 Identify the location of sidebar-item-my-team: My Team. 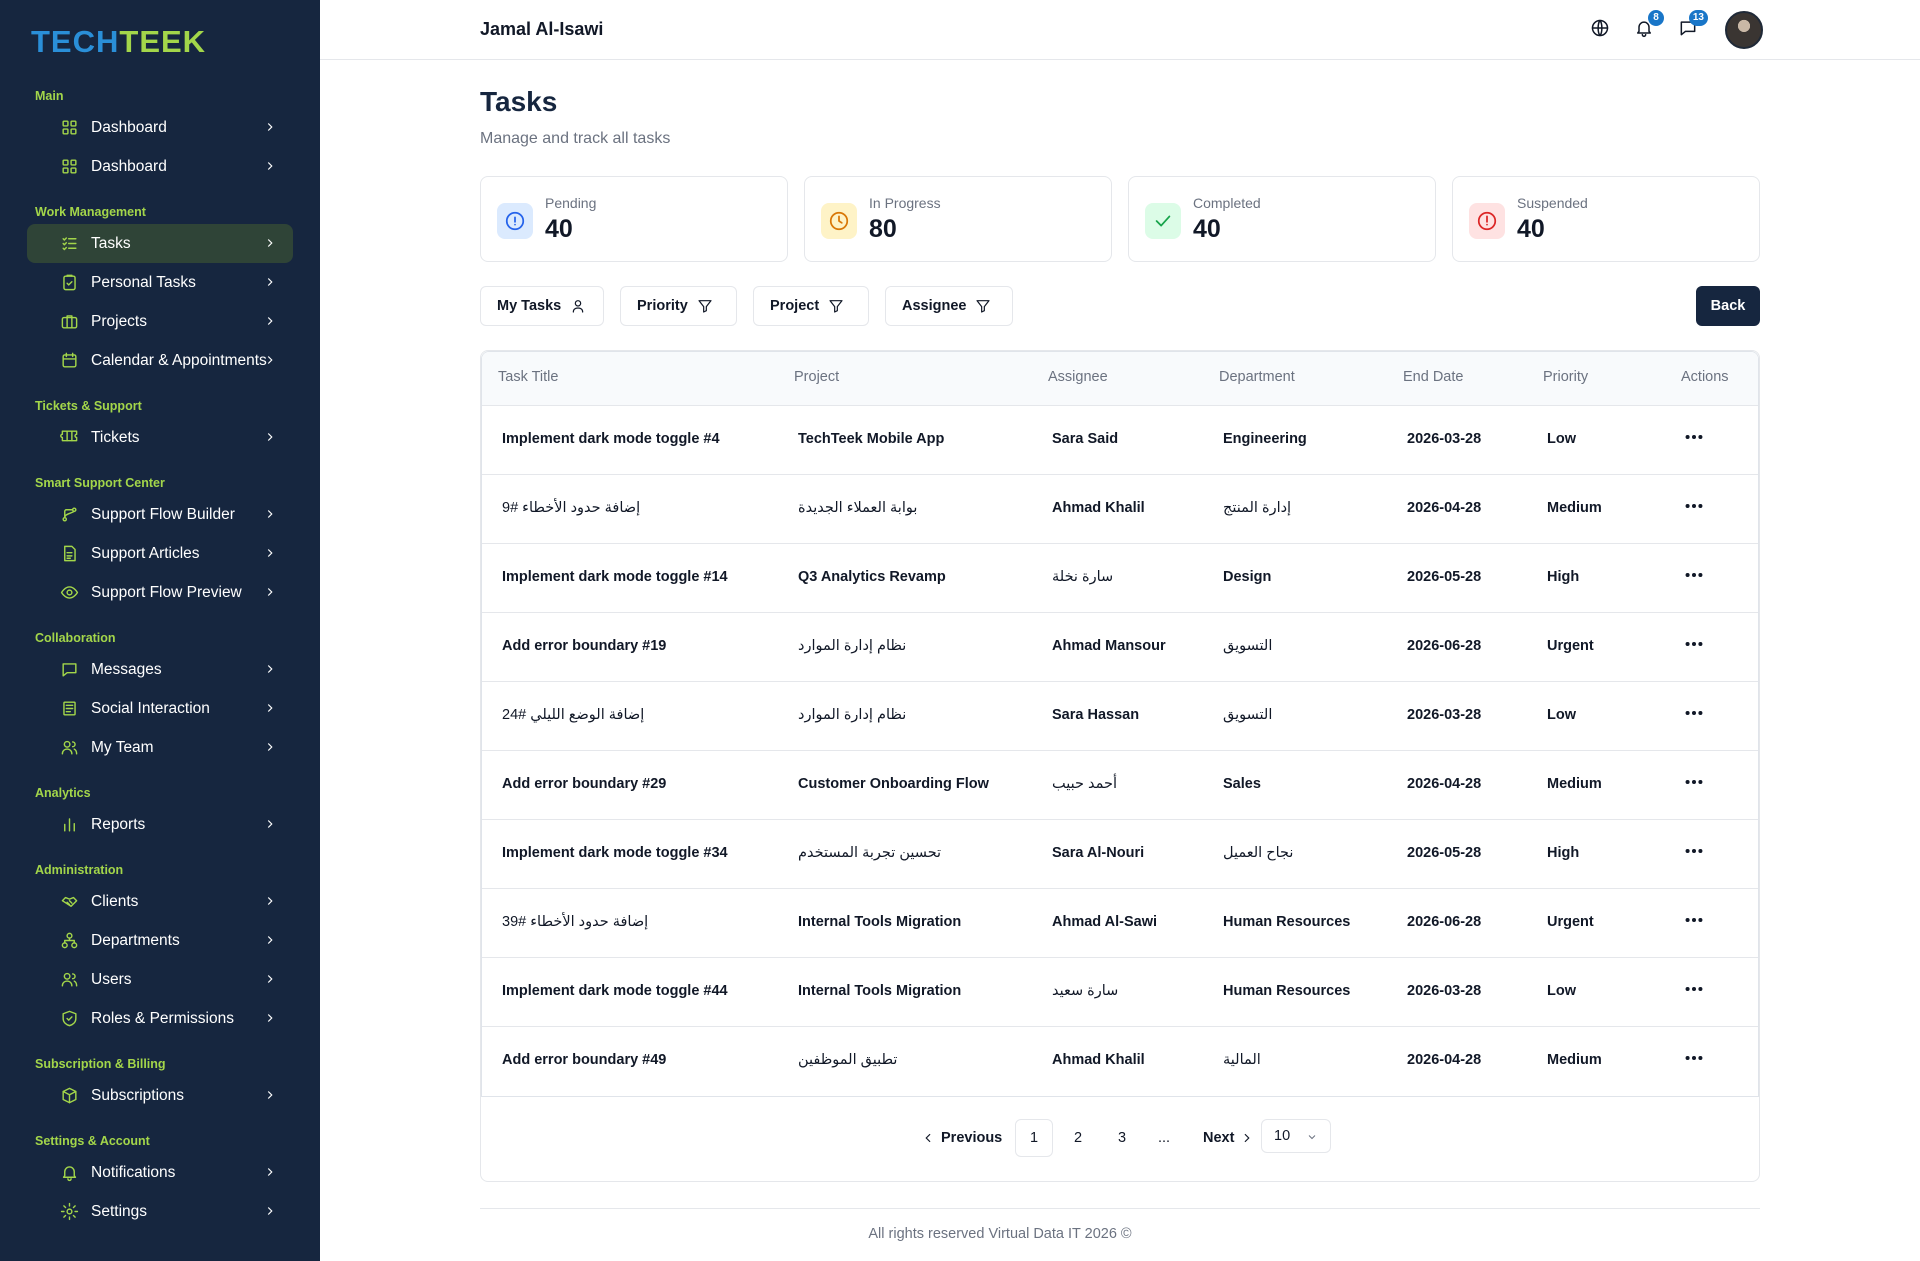
(160, 747).